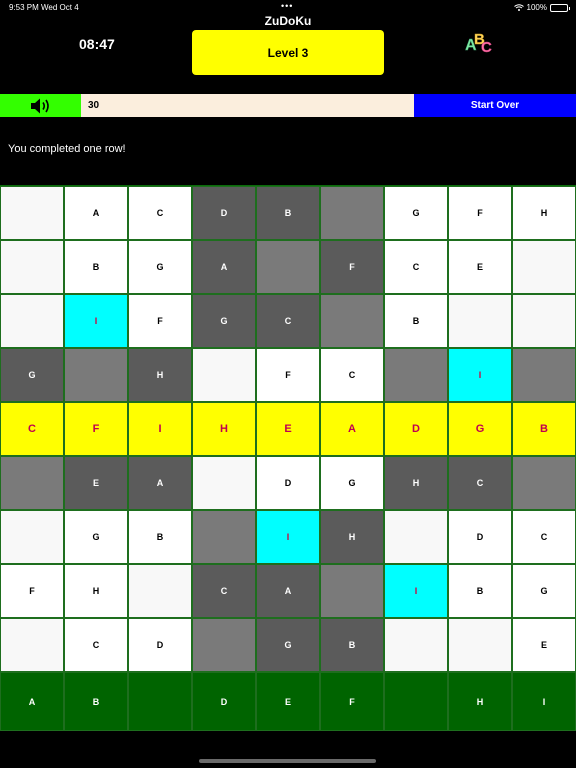  Describe the element at coordinates (224, 701) in the screenshot. I see `letter-picker-cell: D` at that location.